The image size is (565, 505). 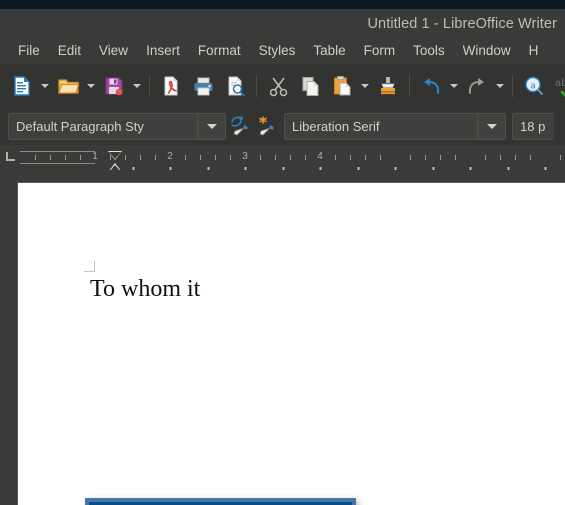 I want to click on horizontal-ruler: 1 2 3 4, so click(x=282, y=157).